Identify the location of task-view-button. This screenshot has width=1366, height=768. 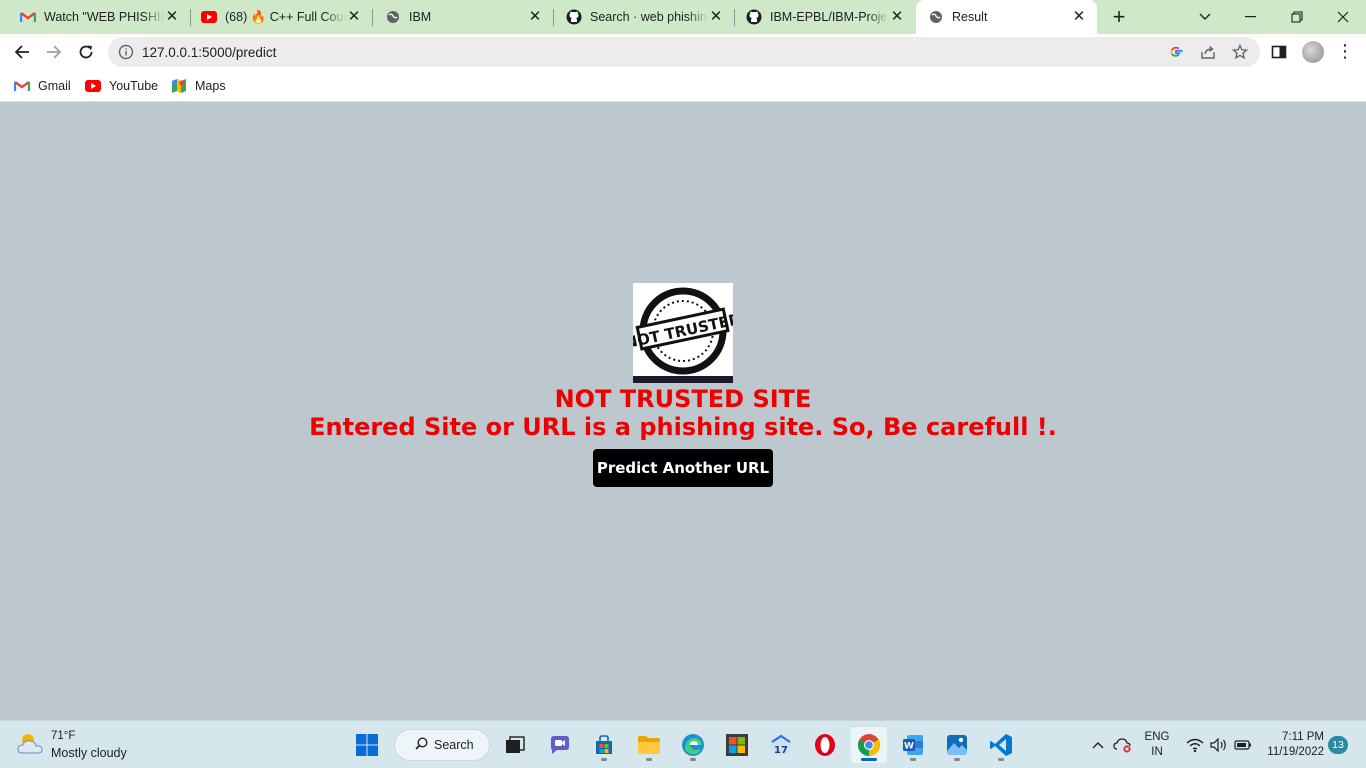
(515, 745).